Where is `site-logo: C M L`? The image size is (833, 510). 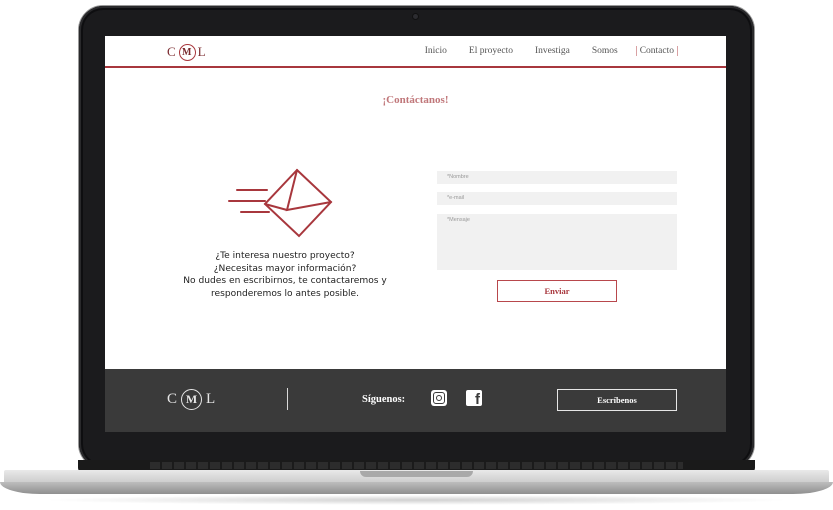
site-logo: C M L is located at coordinates (187, 52).